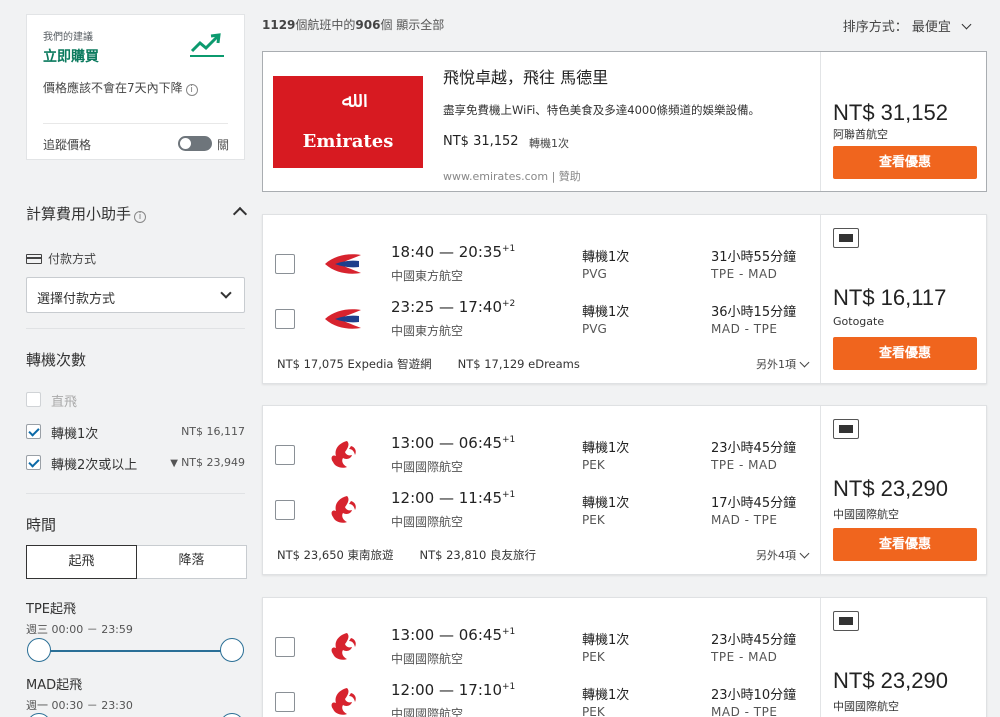  What do you see at coordinates (75, 434) in the screenshot?
I see `stops-option-label: 轉機1次` at bounding box center [75, 434].